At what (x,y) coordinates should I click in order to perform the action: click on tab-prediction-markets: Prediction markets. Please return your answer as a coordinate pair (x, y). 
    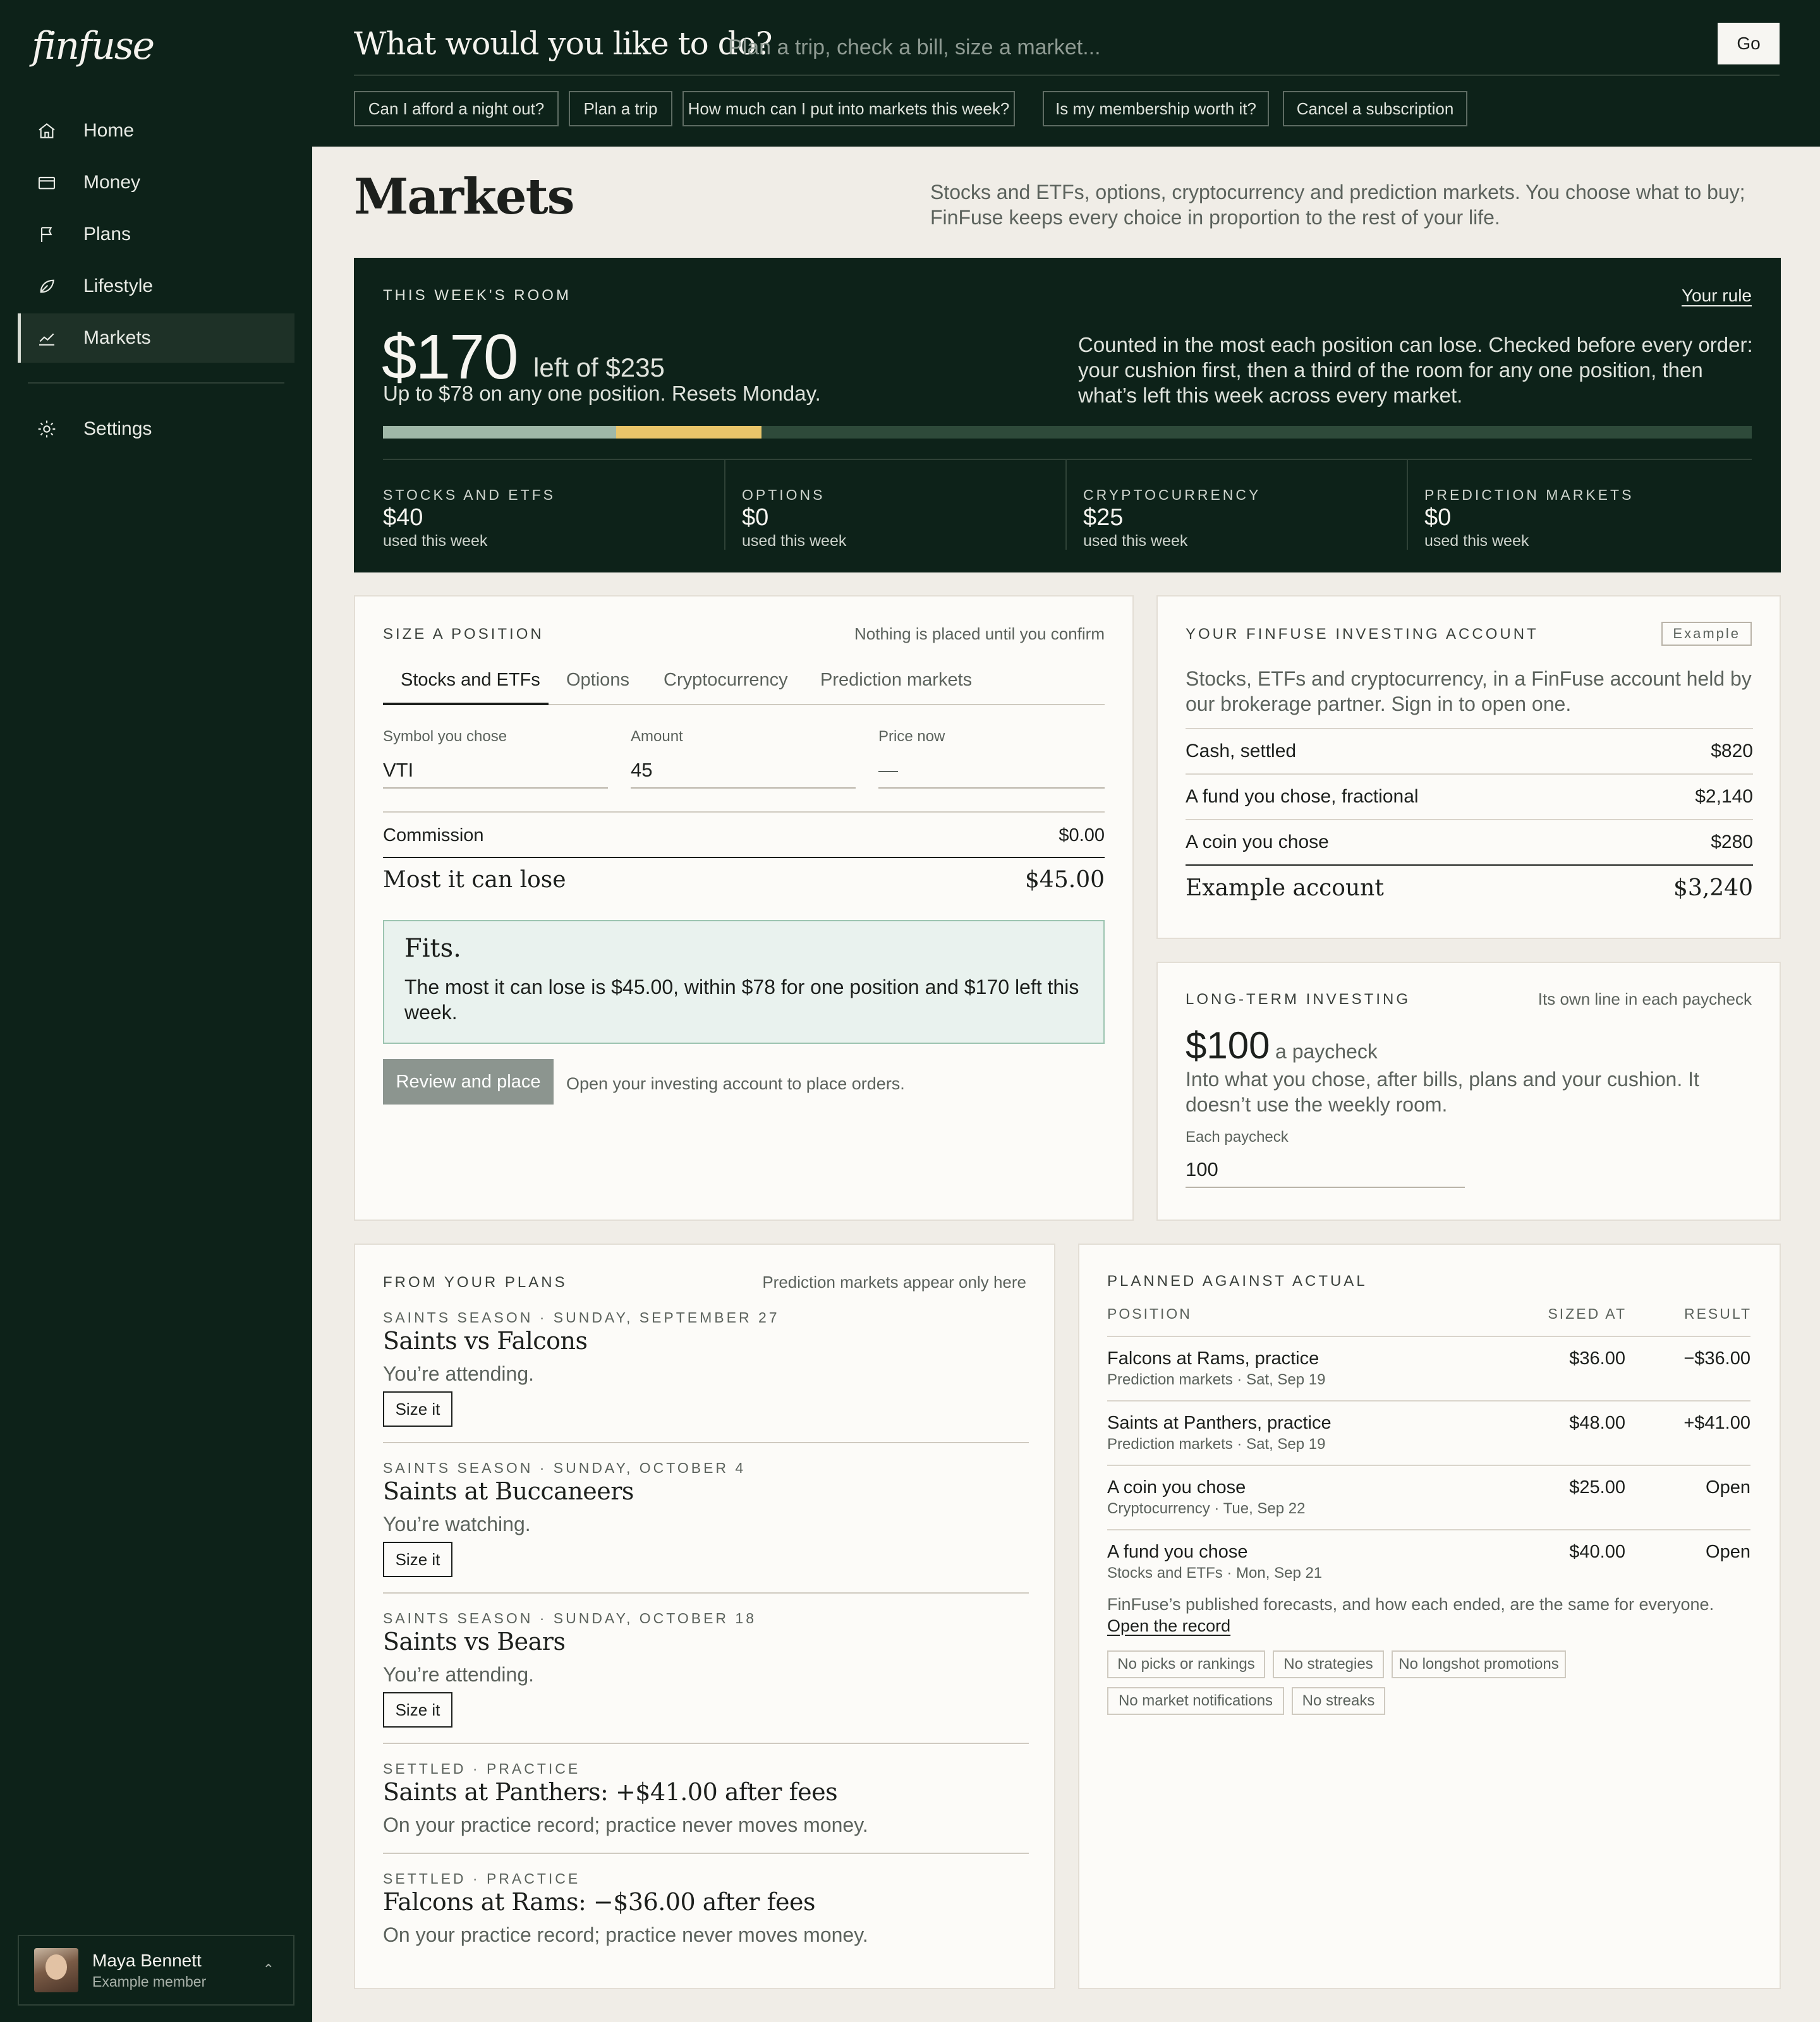
    Looking at the image, I should click on (896, 687).